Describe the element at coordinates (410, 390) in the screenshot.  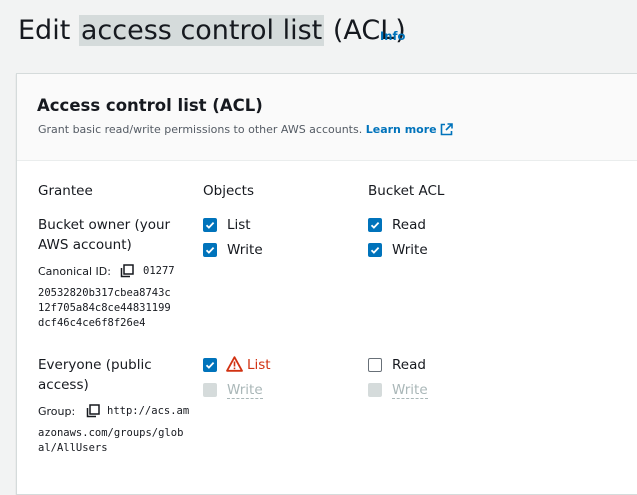
I see `everyone-acl-write-label: Write` at that location.